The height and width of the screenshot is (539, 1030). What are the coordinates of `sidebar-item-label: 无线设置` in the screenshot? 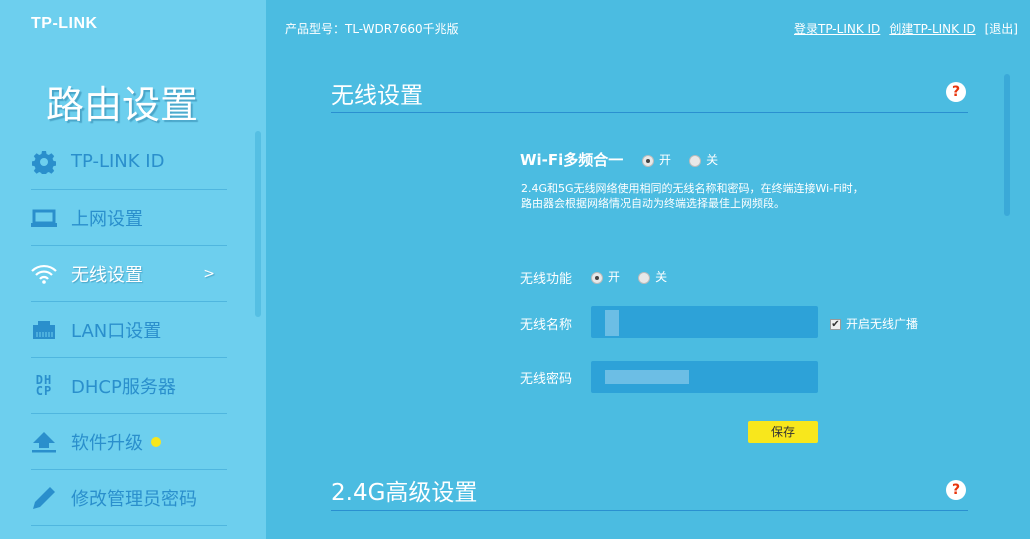 It's located at (107, 275).